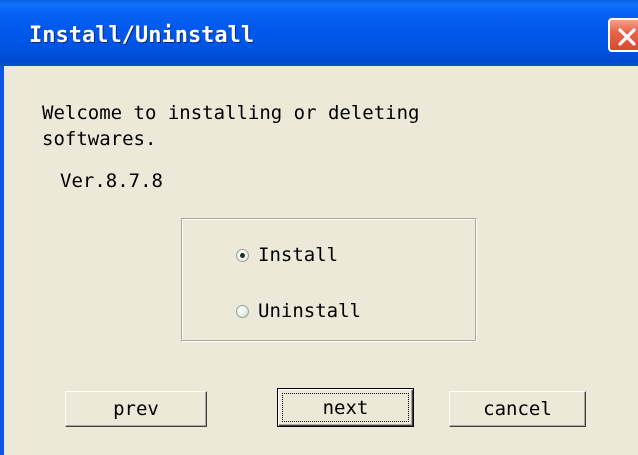  I want to click on close-icon, so click(627, 37).